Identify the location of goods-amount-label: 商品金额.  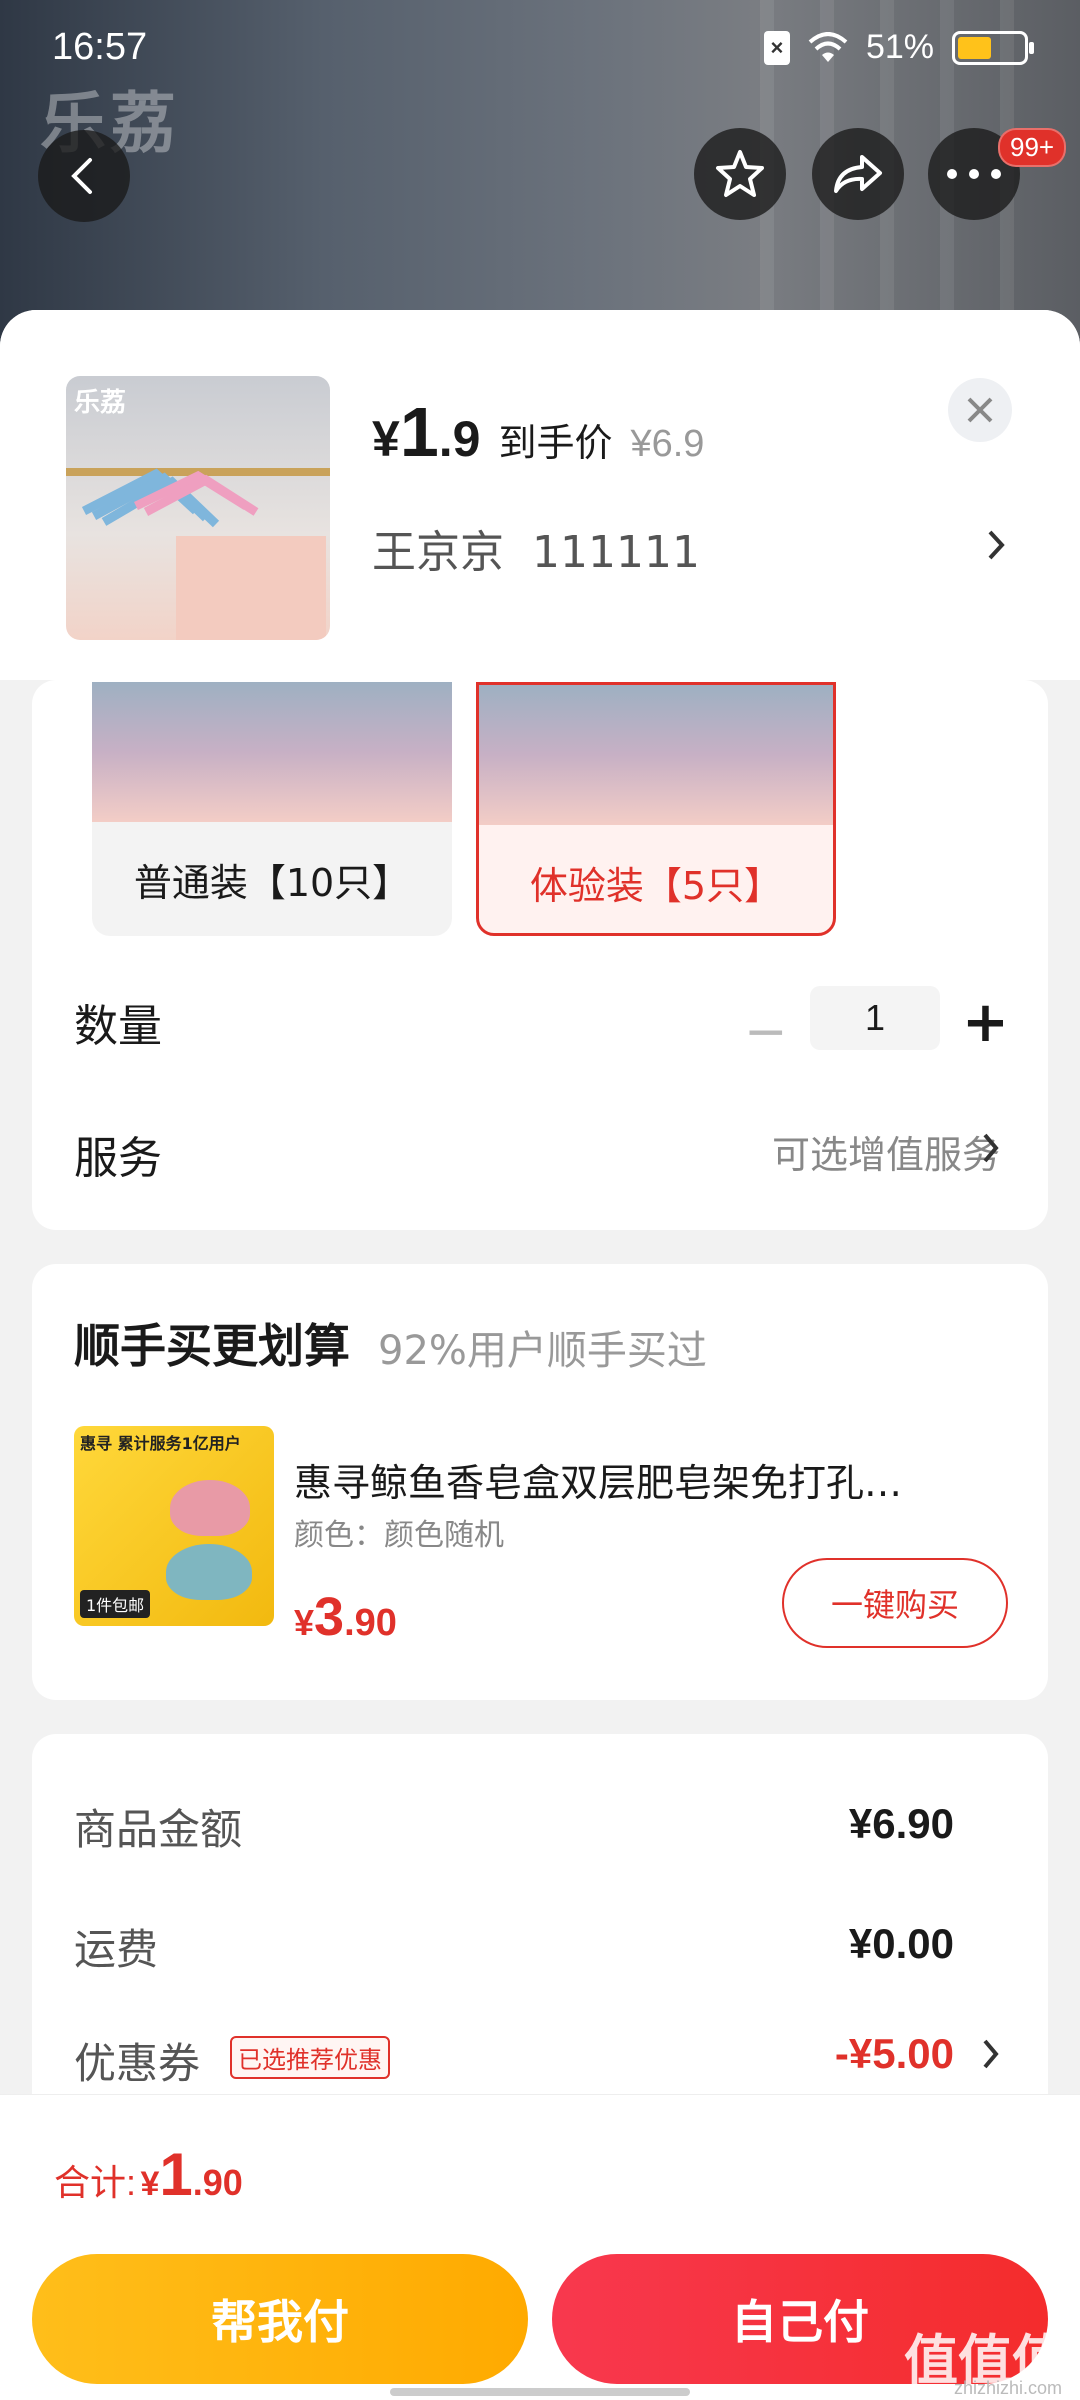
(158, 1829).